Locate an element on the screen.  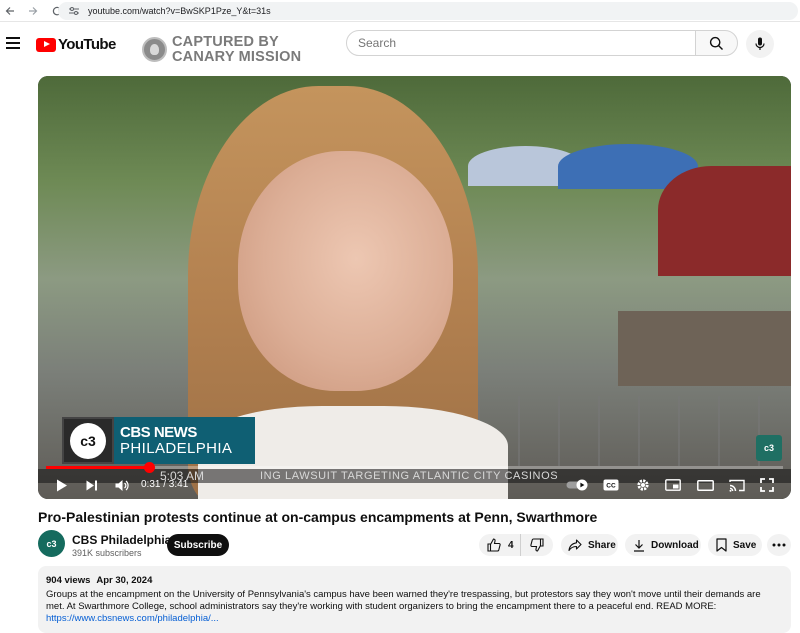
miniplayer-button is located at coordinates (673, 485).